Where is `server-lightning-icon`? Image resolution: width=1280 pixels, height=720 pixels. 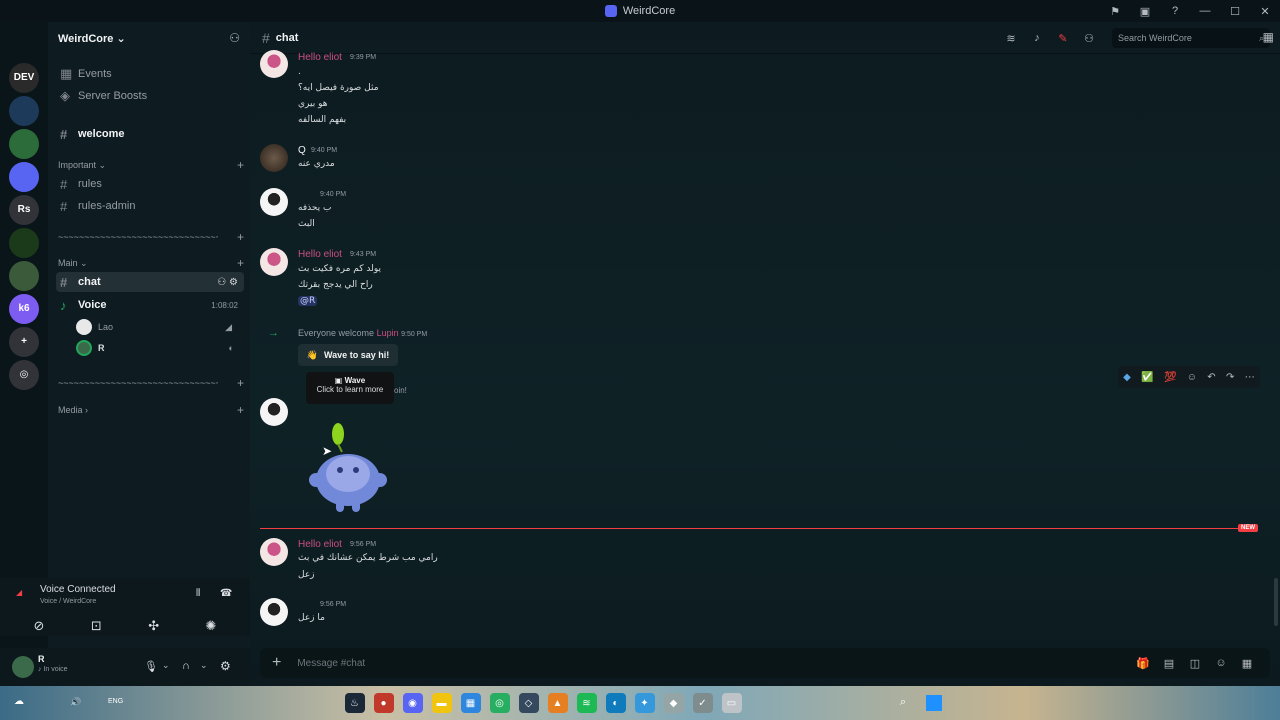 server-lightning-icon is located at coordinates (24, 110).